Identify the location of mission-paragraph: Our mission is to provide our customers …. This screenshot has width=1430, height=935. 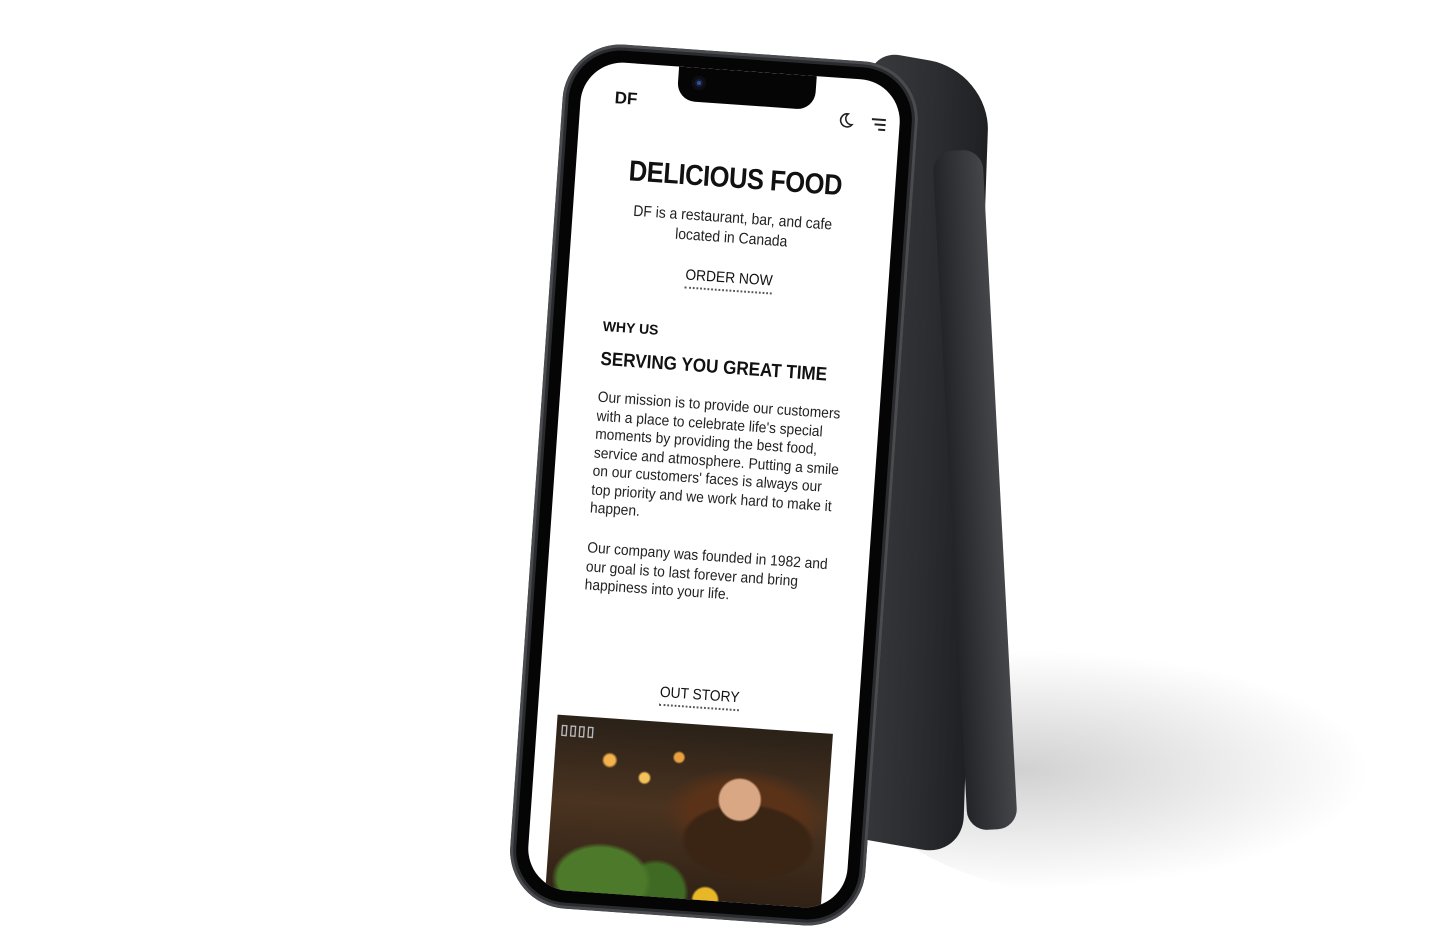
(715, 454).